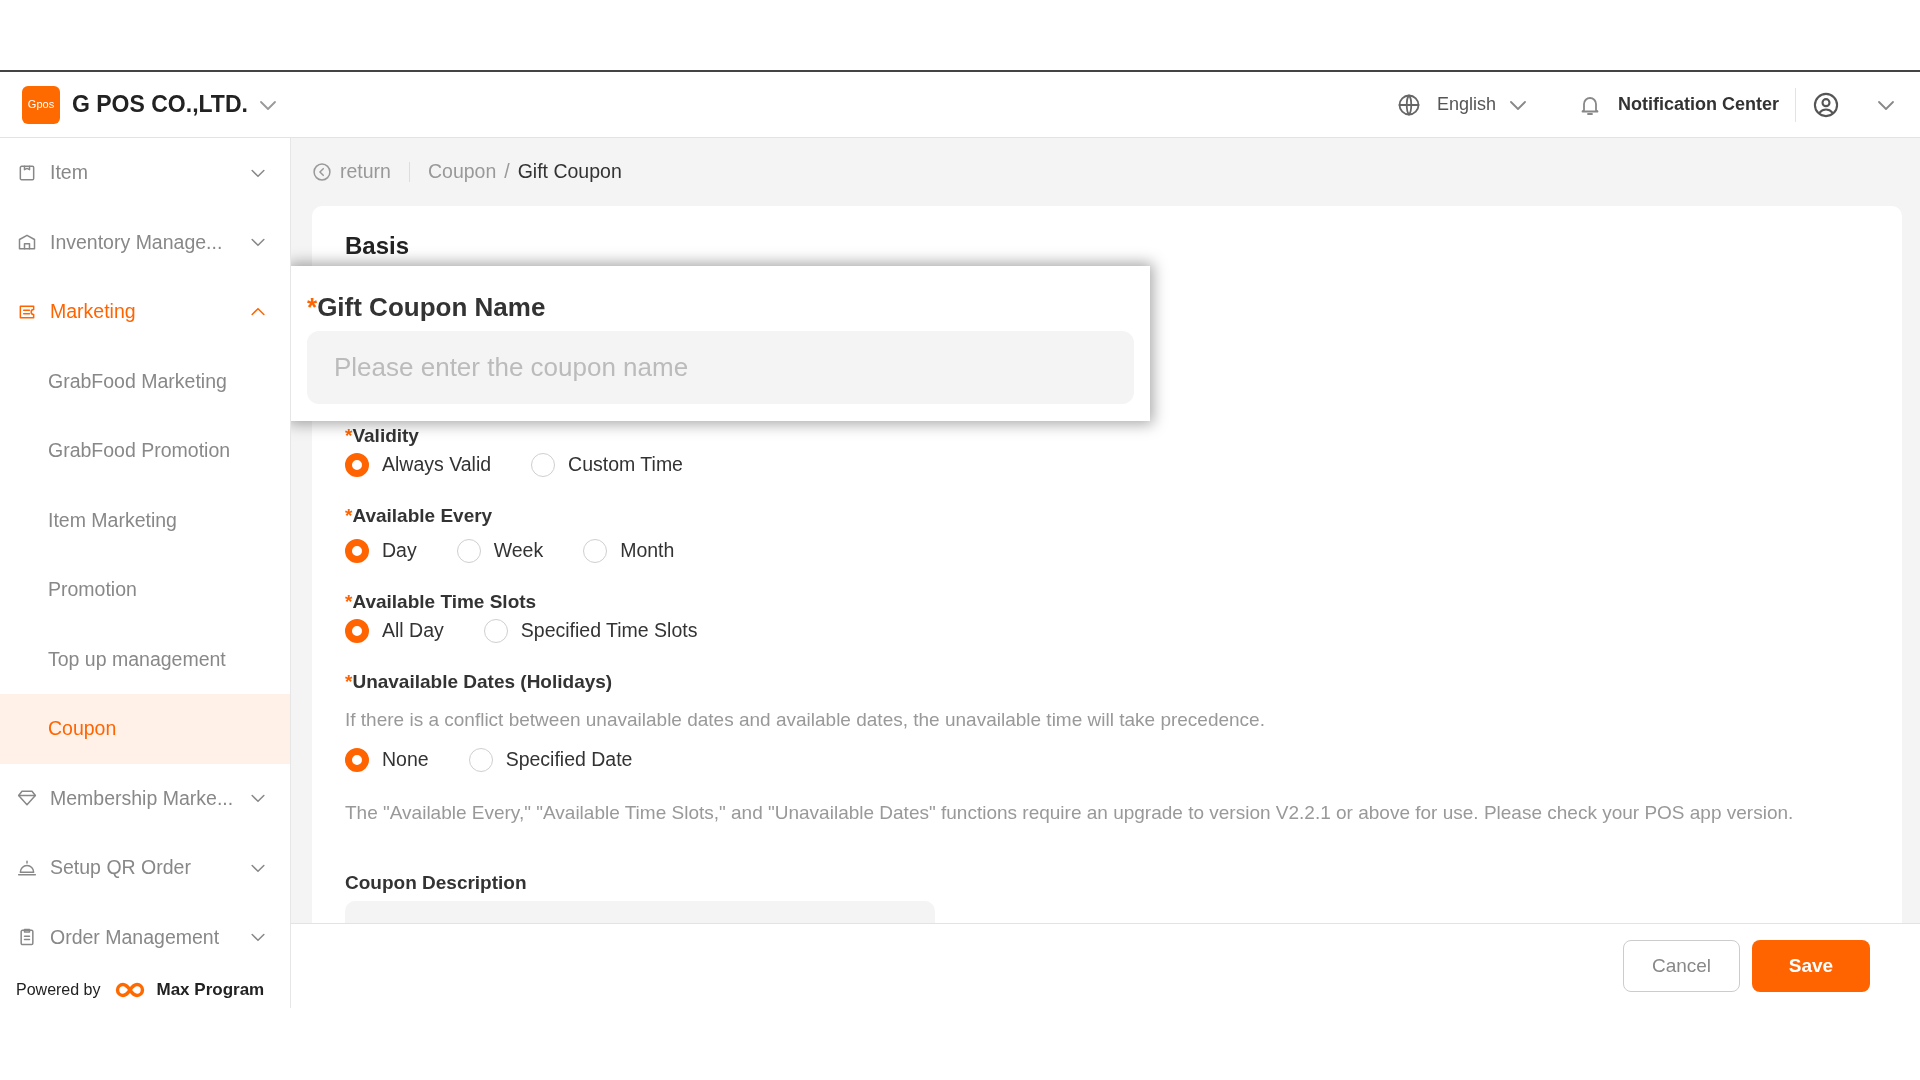 The image size is (1920, 1080). What do you see at coordinates (500, 551) in the screenshot?
I see `radio-option: Week` at bounding box center [500, 551].